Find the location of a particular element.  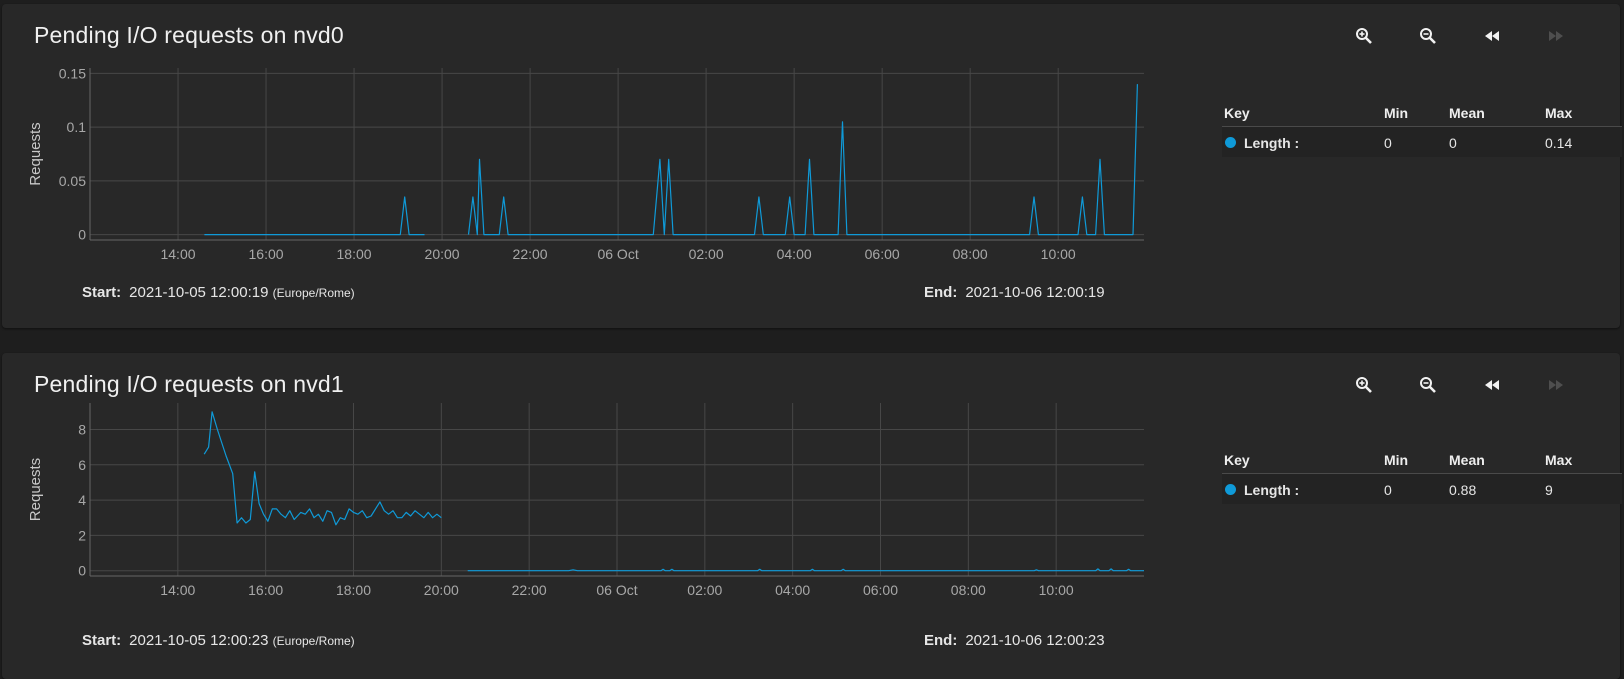

legend-max-value: 0.14 is located at coordinates (1559, 143).